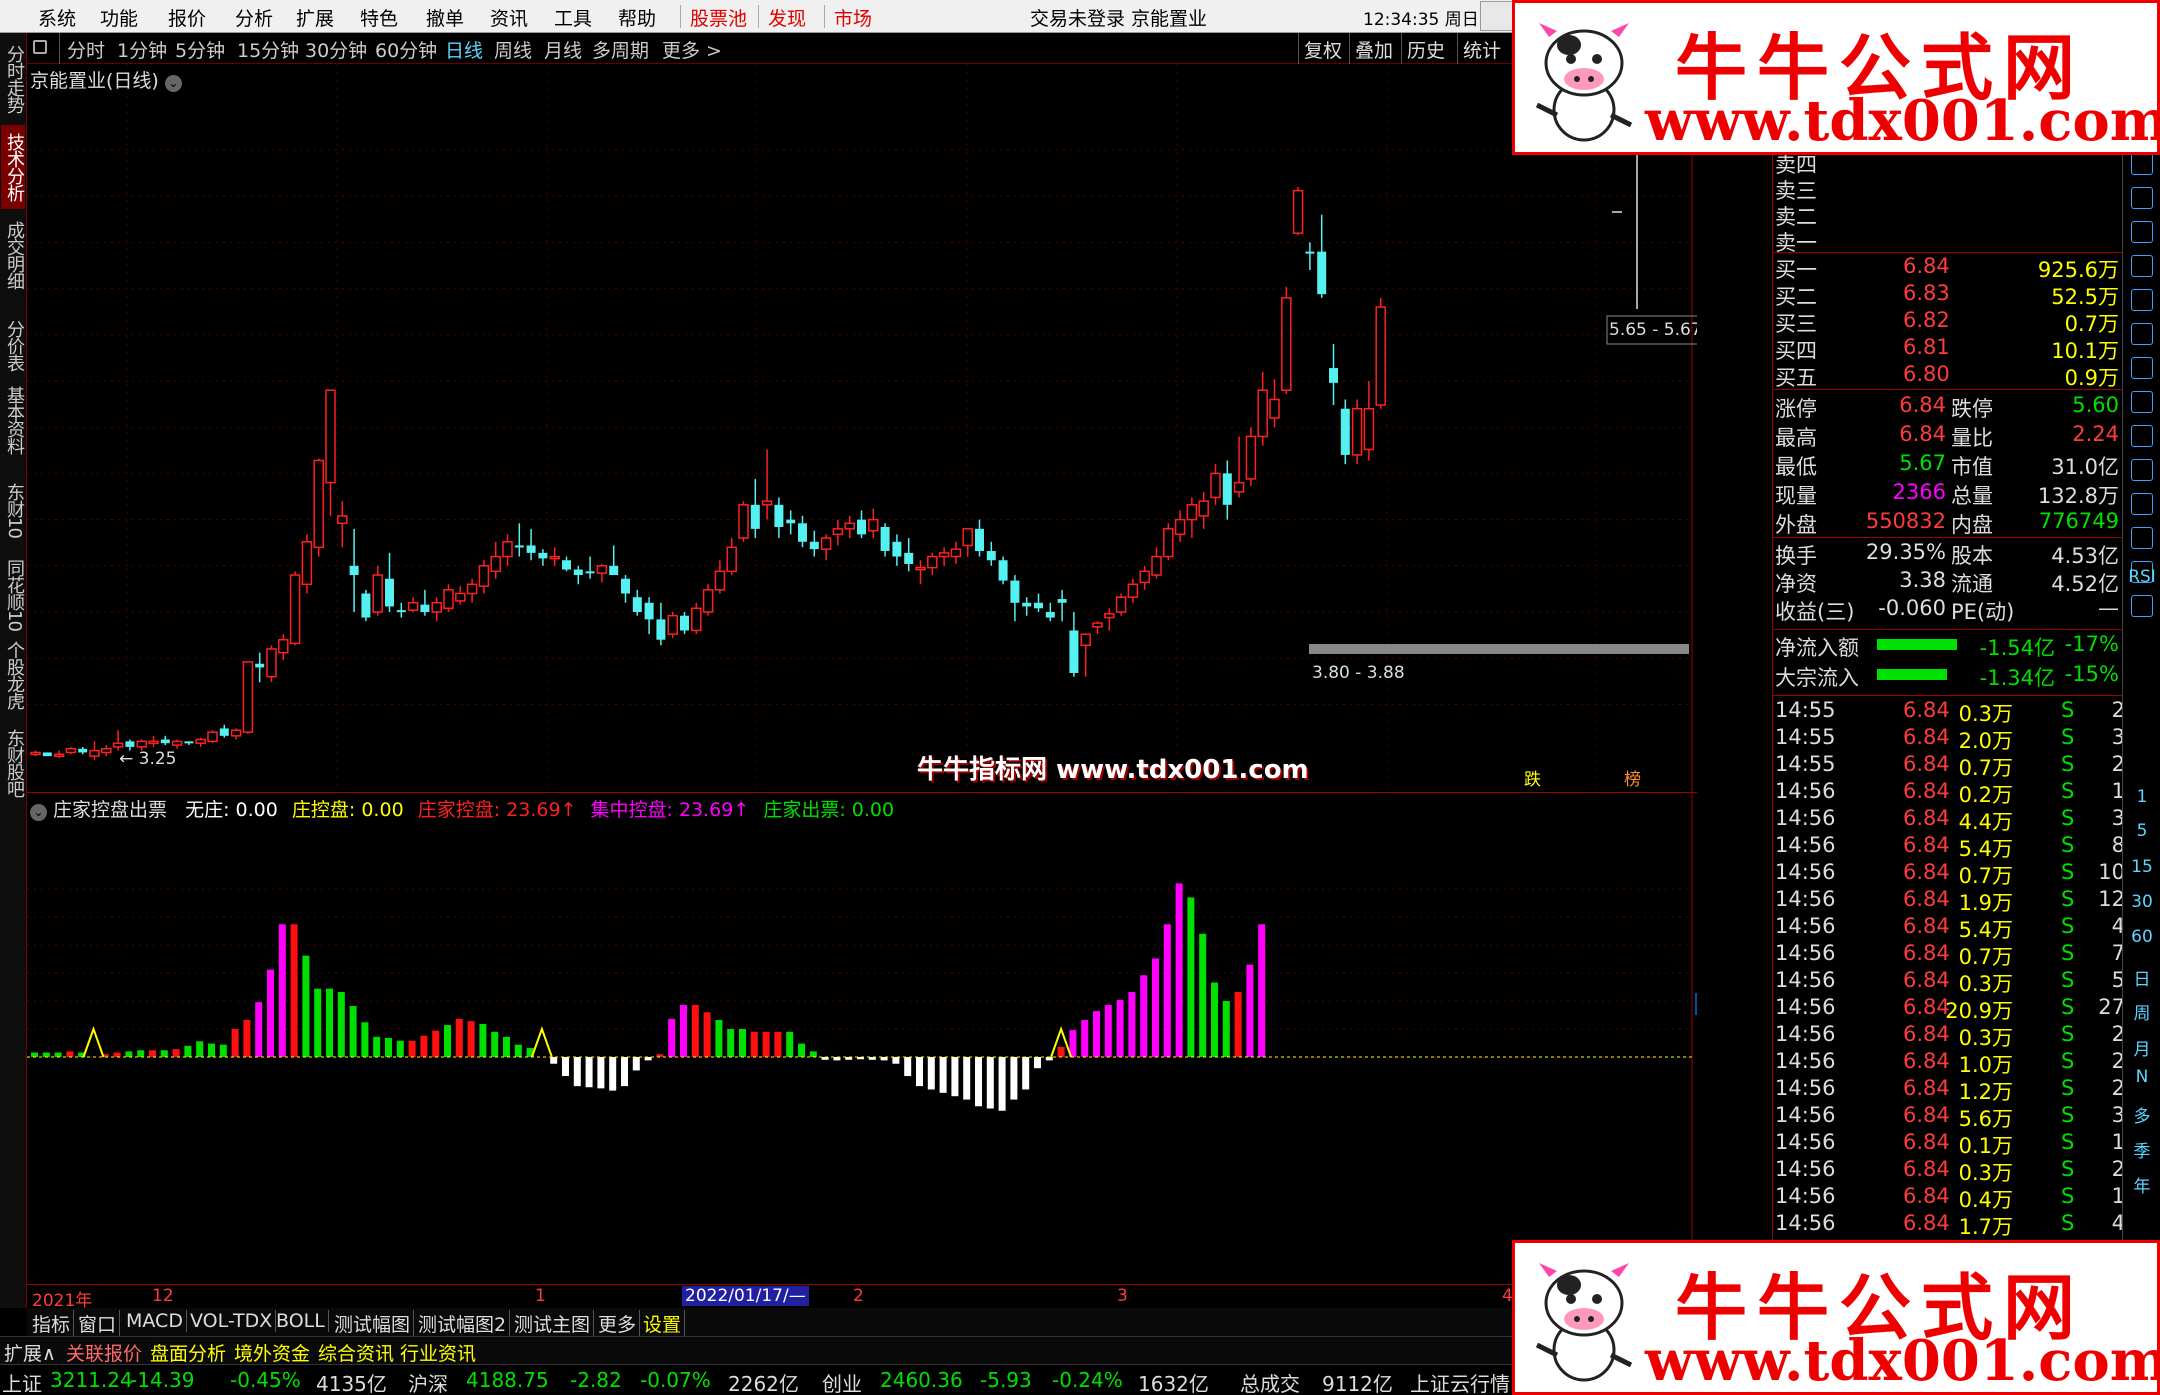  Describe the element at coordinates (2141, 1149) in the screenshot. I see `period-shortcut: 季` at that location.